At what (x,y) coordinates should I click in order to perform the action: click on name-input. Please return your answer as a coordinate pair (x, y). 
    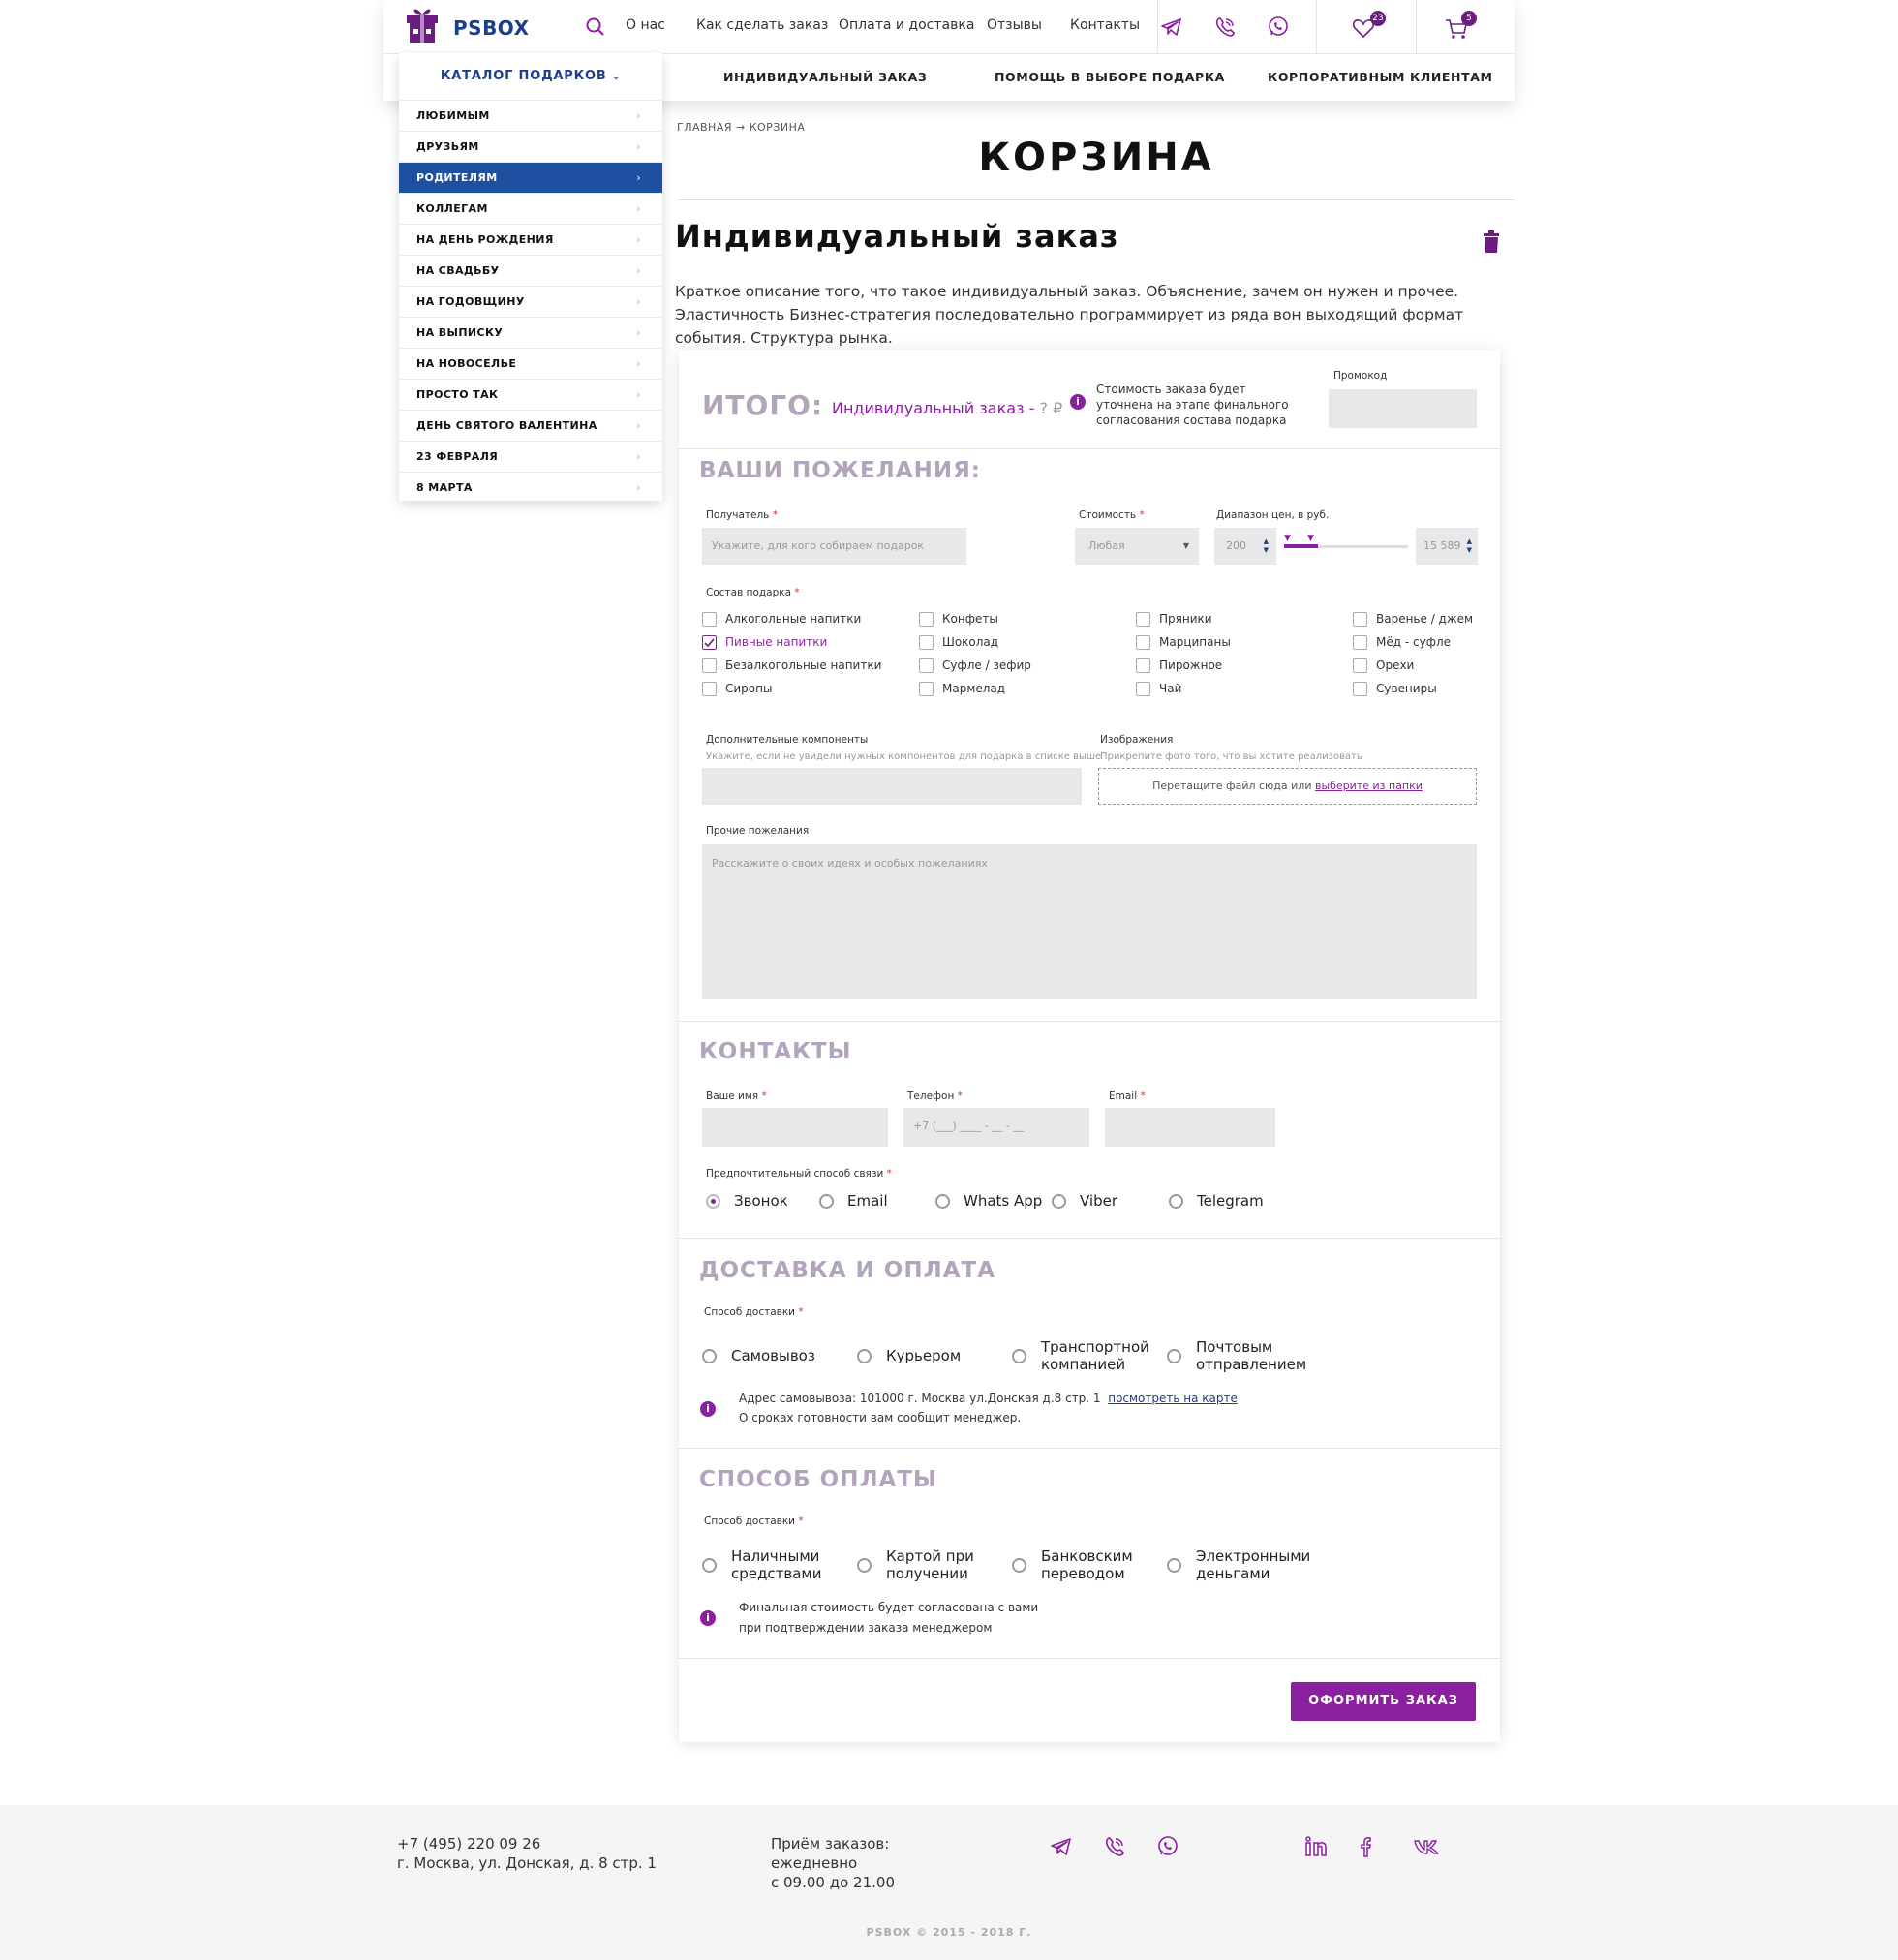
    Looking at the image, I should click on (795, 1127).